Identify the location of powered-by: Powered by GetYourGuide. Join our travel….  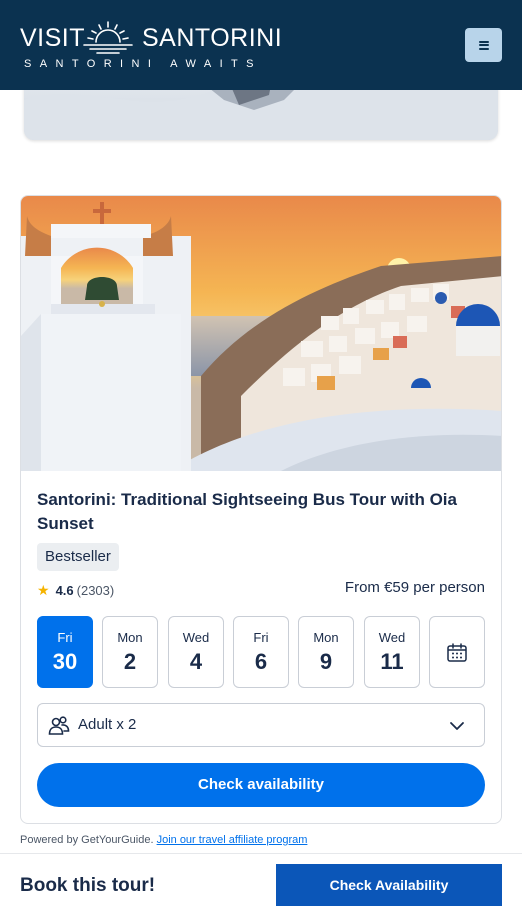
(163, 840).